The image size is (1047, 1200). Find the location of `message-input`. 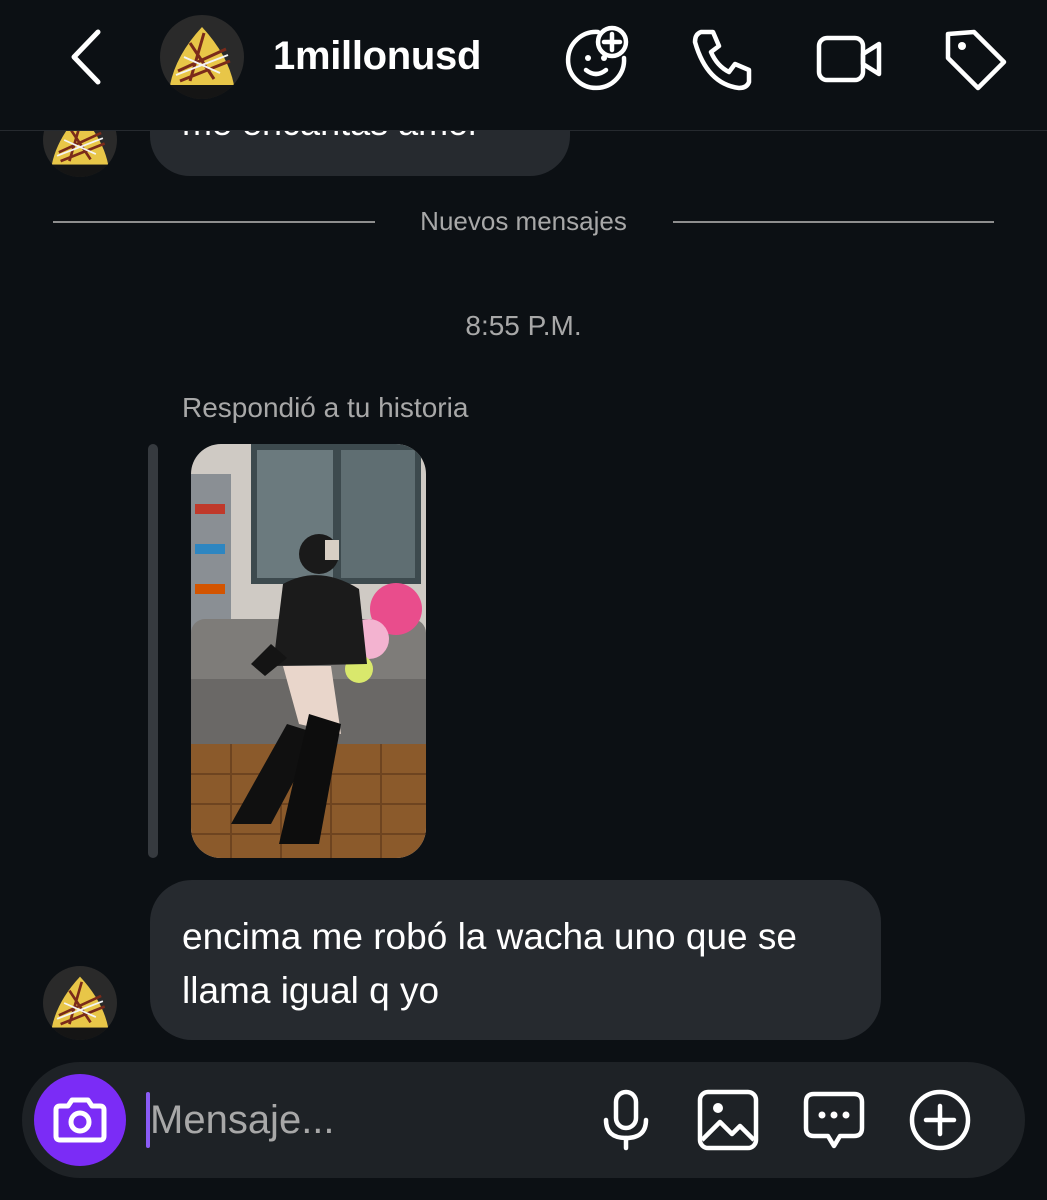

message-input is located at coordinates (370, 1120).